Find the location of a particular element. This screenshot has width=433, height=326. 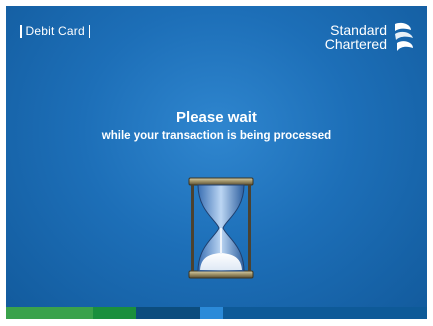

brand-name-line2: Chartered is located at coordinates (355, 44).